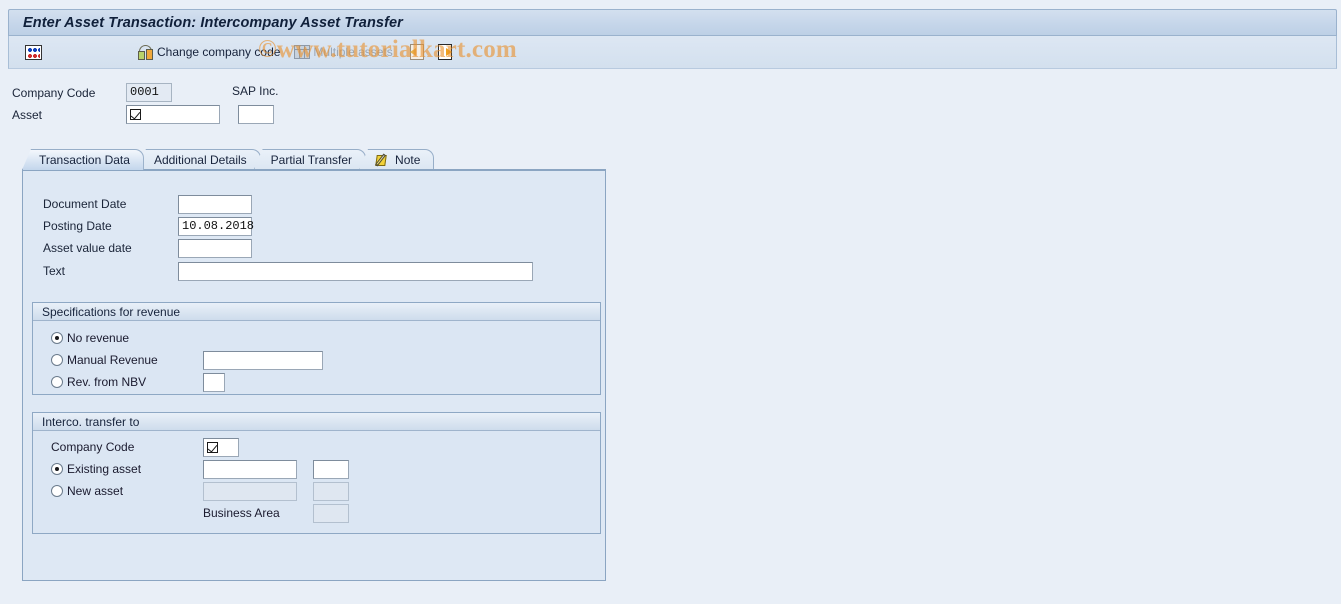 This screenshot has height=604, width=1341. Describe the element at coordinates (672, 52) in the screenshot. I see `application-toolbar: Change company code Multiple assets` at that location.